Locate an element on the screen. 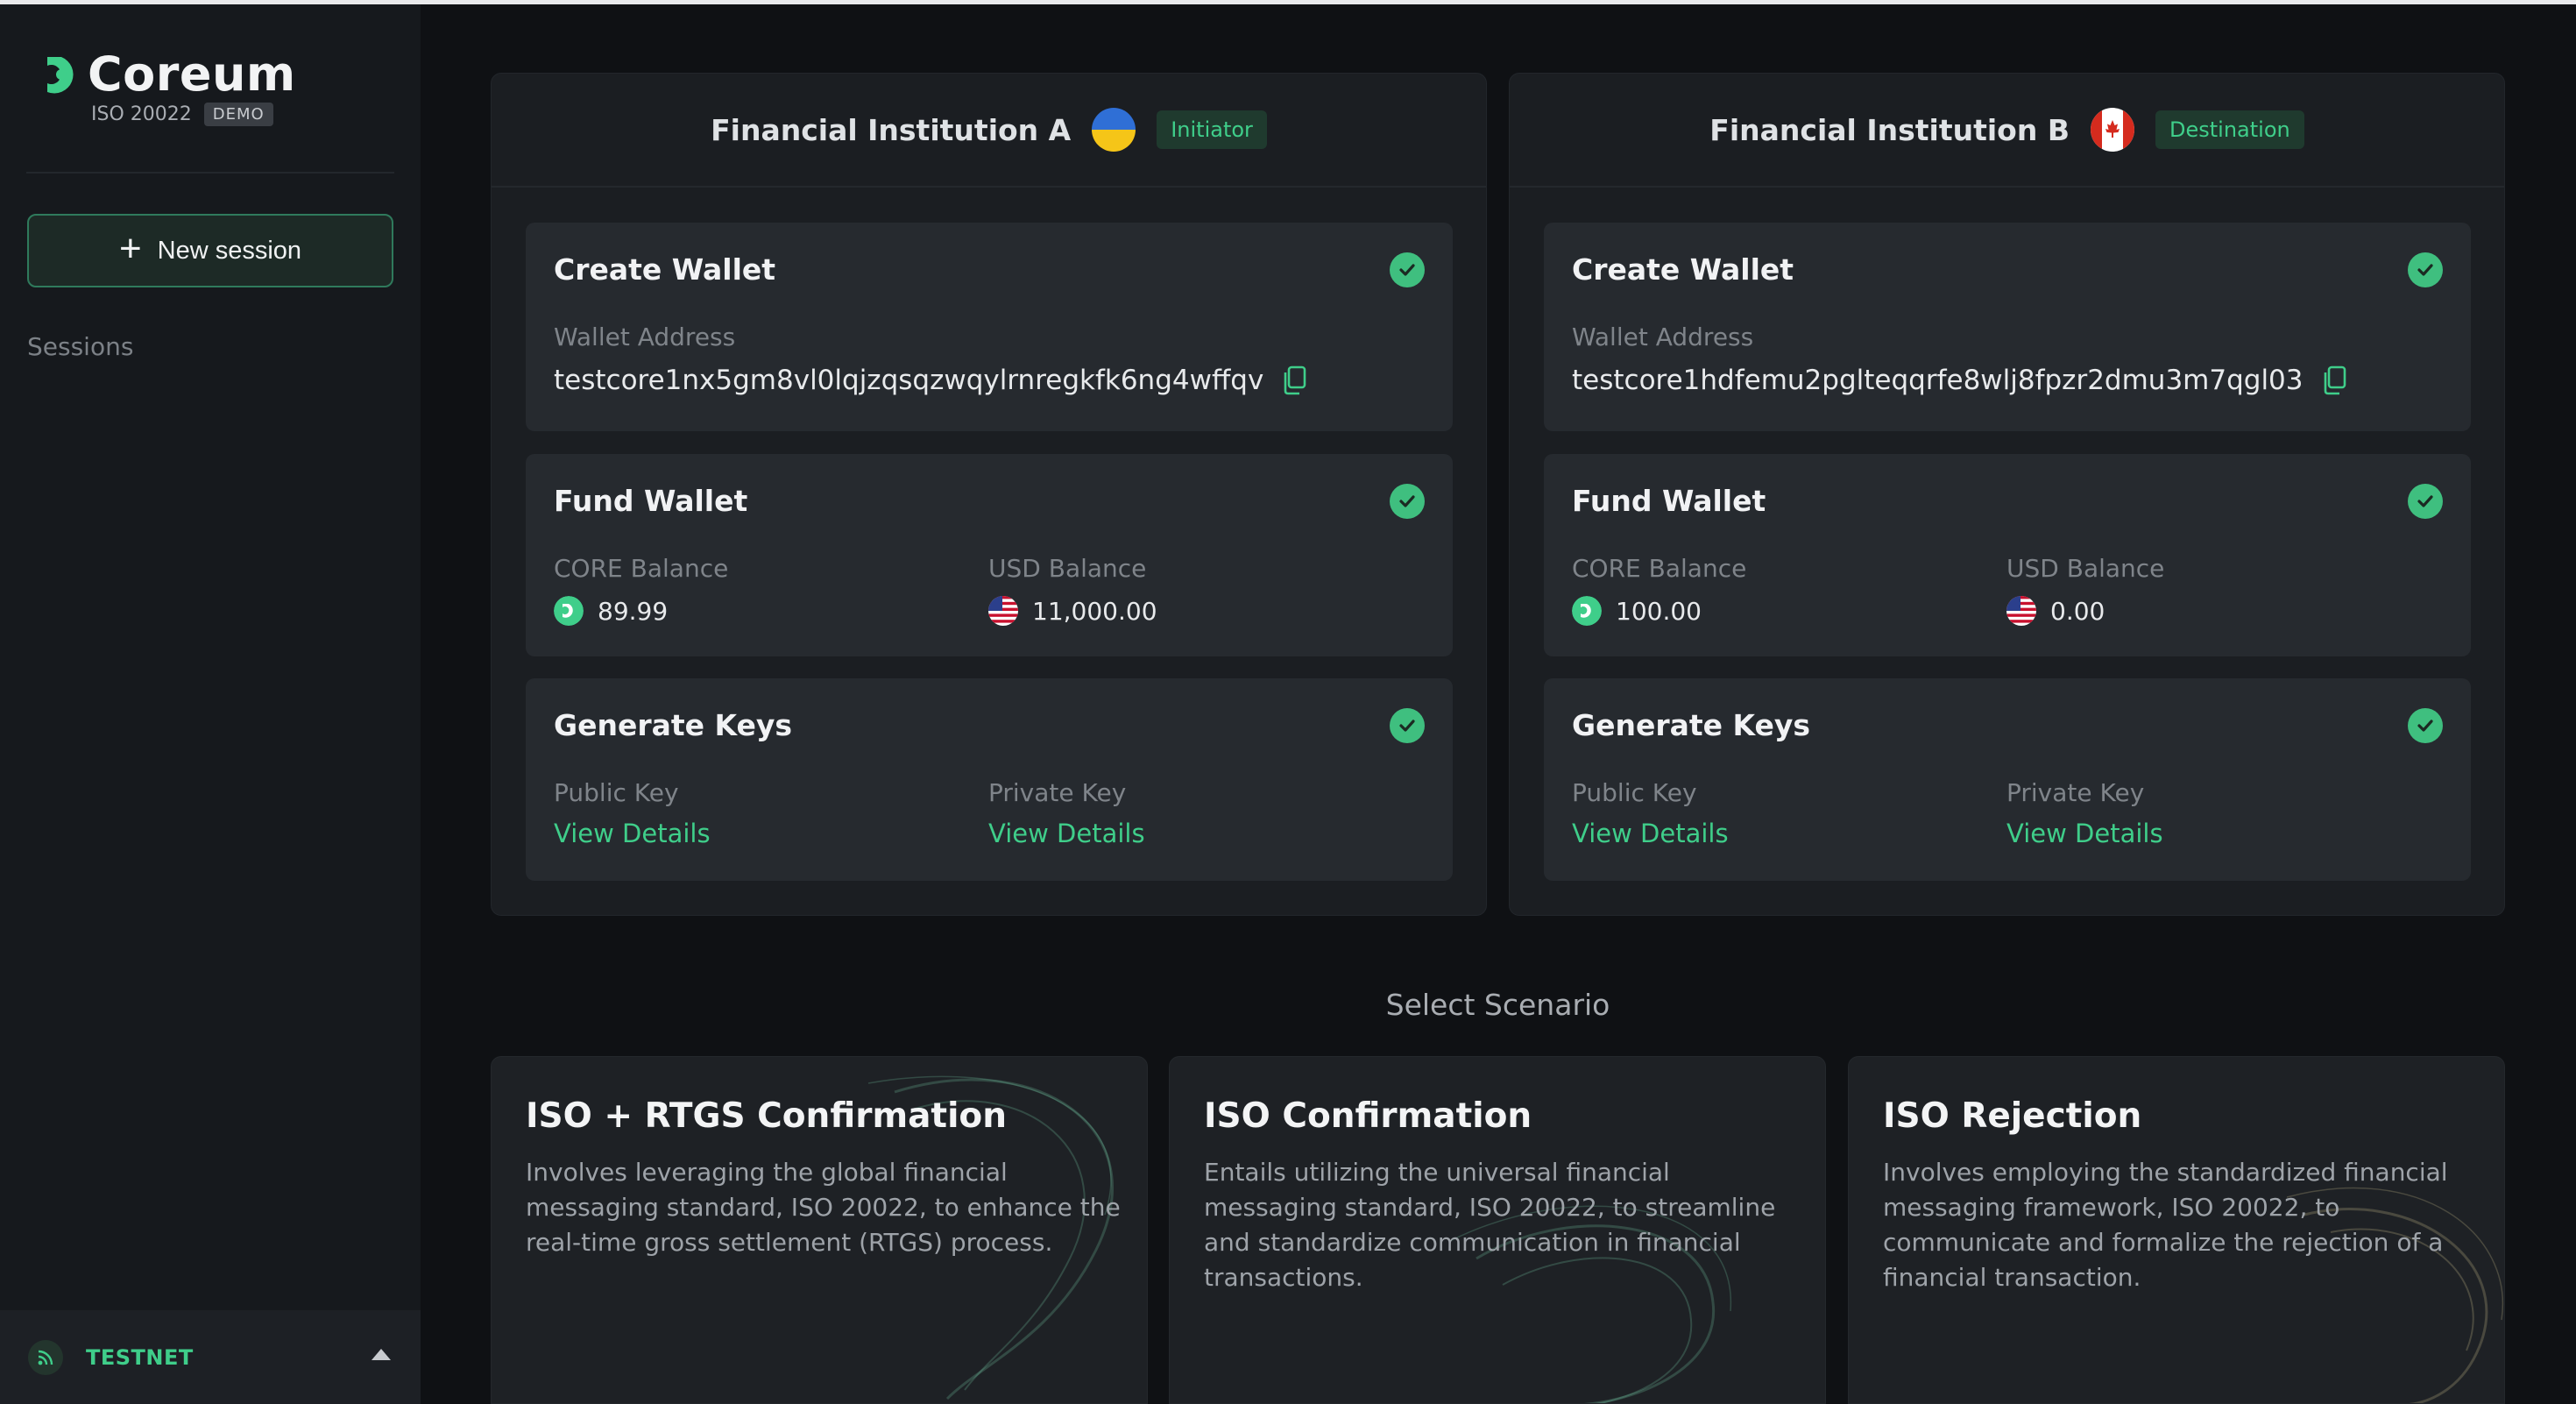 The image size is (2576, 1404). usd-balance-value: 11,000.00 is located at coordinates (1094, 611).